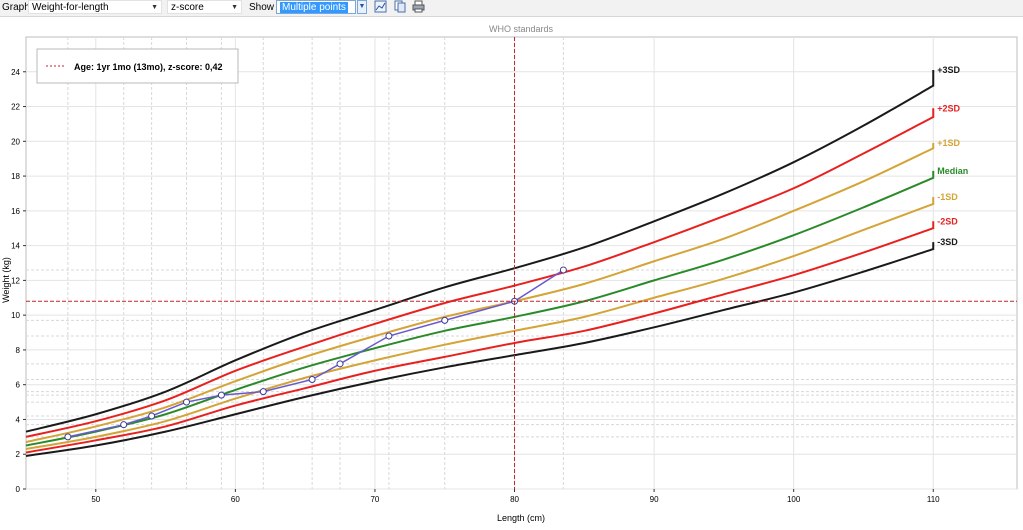  I want to click on curve-label: -1SD, so click(947, 197).